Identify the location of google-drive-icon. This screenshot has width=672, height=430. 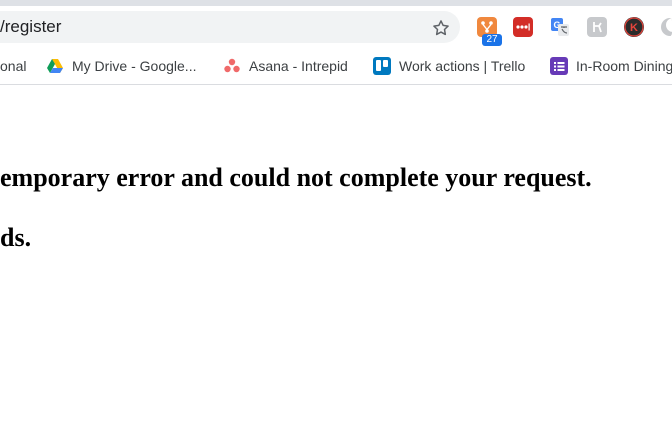
(55, 66).